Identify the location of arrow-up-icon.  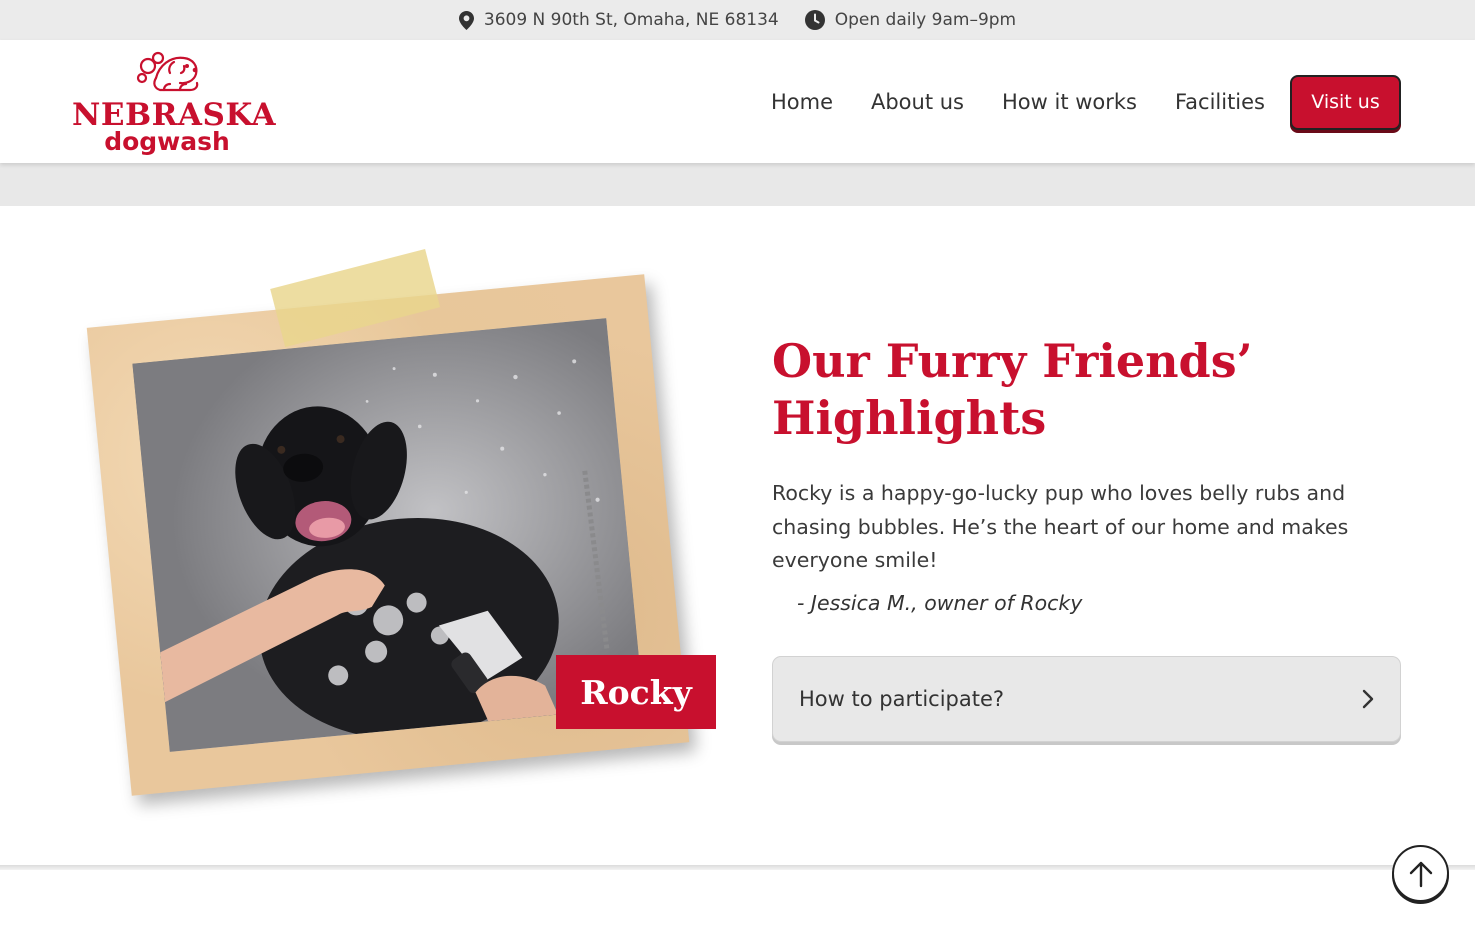
(1420, 874).